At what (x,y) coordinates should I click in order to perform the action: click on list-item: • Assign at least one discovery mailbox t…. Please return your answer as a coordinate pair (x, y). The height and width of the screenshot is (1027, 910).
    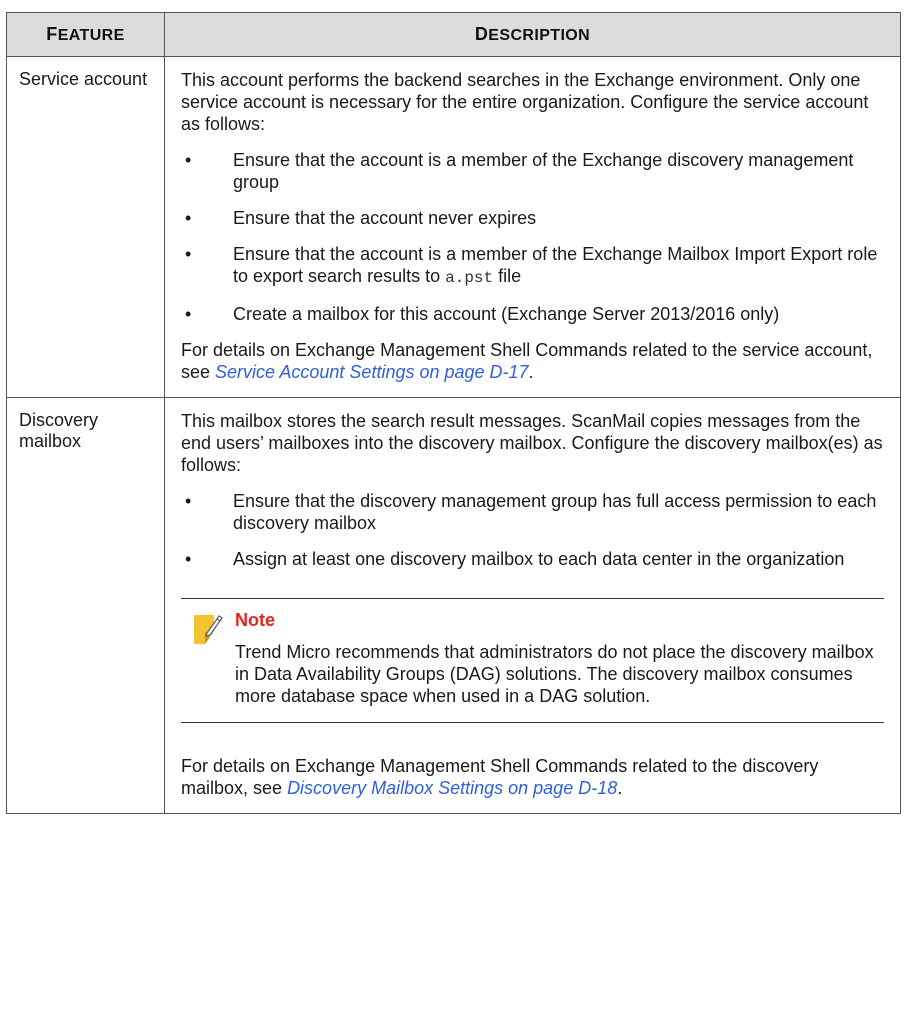
    Looking at the image, I should click on (515, 559).